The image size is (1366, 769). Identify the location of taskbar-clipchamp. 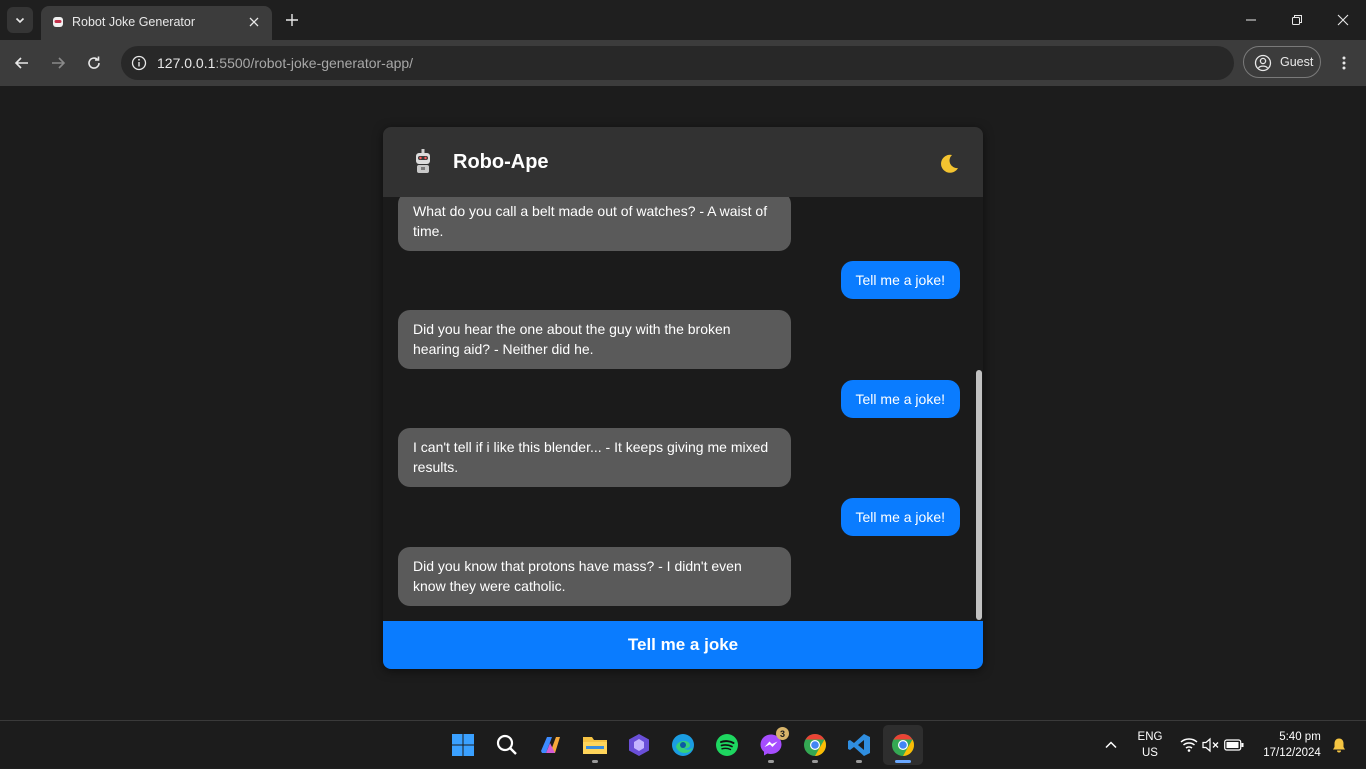
(639, 745).